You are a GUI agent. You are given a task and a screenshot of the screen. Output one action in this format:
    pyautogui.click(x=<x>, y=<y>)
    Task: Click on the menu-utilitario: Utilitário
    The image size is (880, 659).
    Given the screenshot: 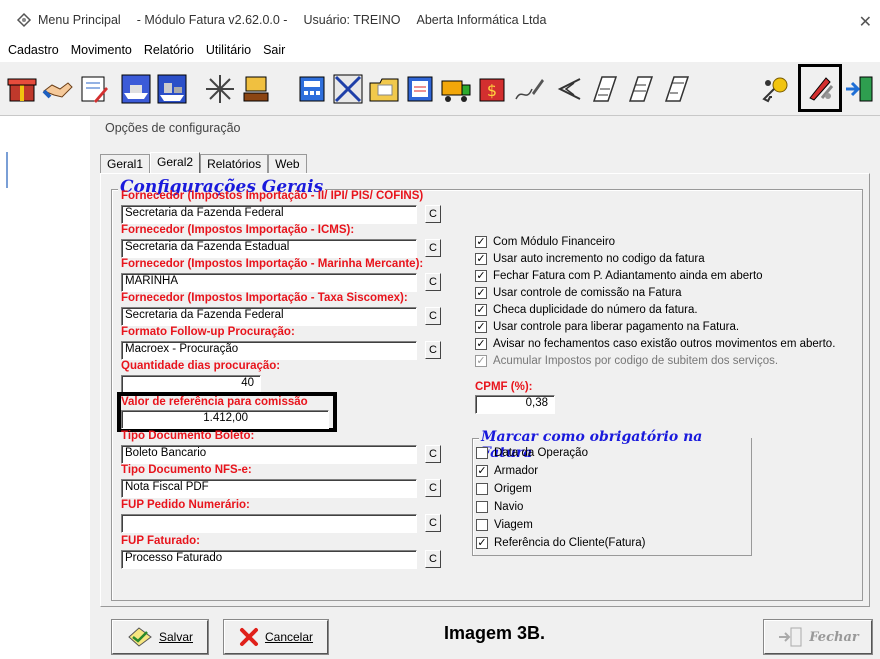 What is the action you would take?
    pyautogui.click(x=228, y=50)
    